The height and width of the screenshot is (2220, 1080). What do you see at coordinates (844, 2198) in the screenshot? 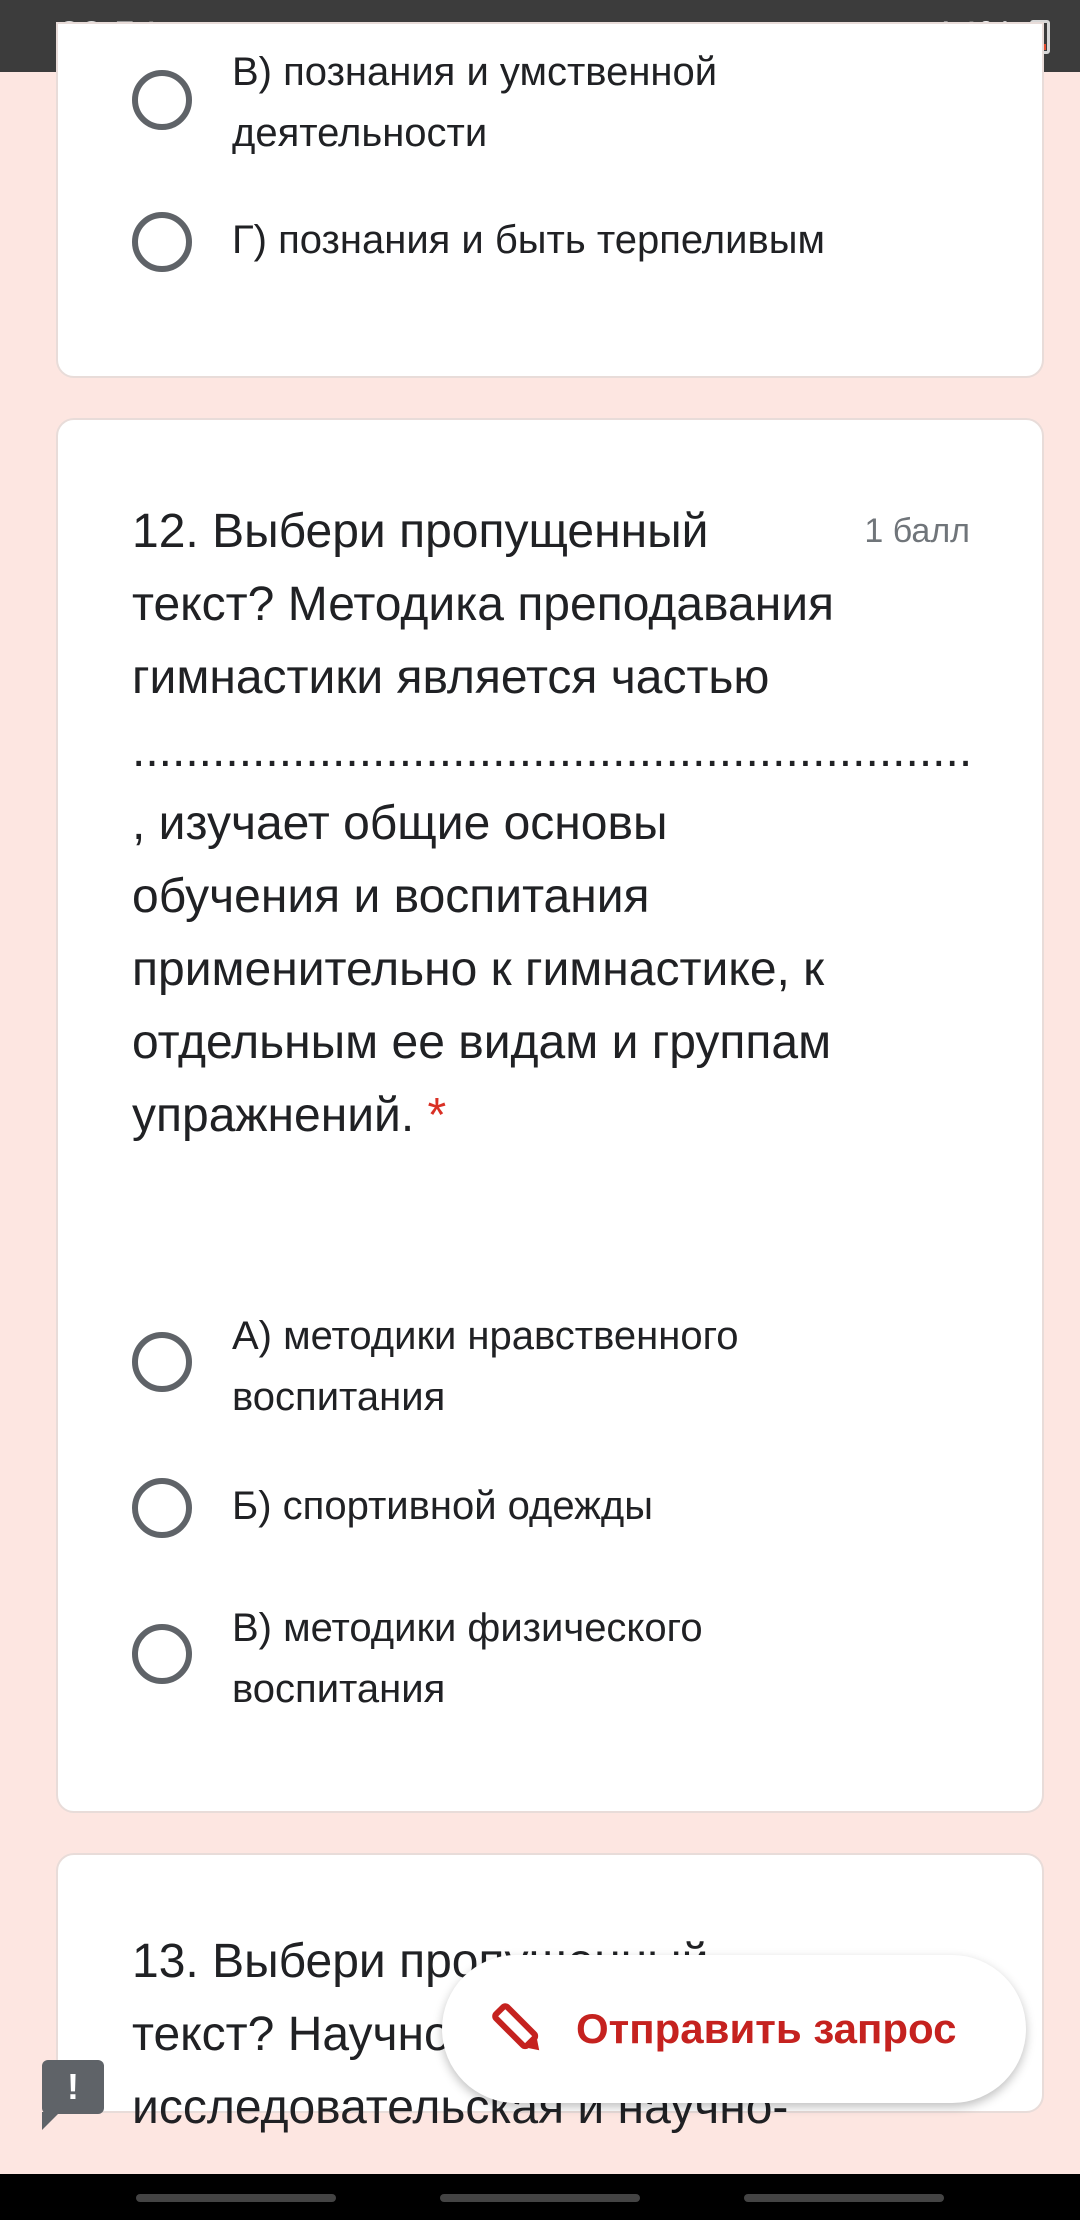
I see `nav-back-handle` at bounding box center [844, 2198].